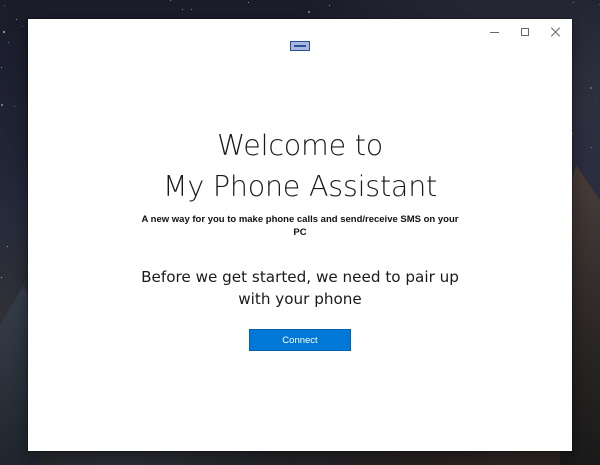 The width and height of the screenshot is (600, 465). I want to click on connect-button: Connect, so click(300, 340).